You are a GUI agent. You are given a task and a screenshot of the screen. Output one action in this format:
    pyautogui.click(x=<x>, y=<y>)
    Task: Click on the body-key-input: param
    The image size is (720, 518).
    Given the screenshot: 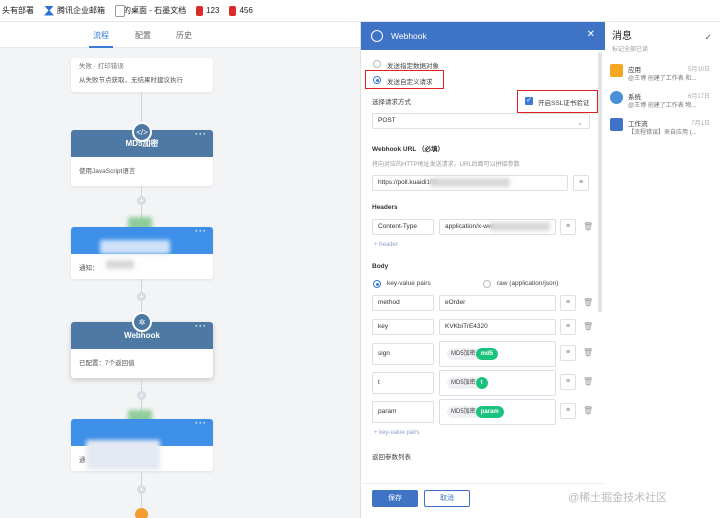 What is the action you would take?
    pyautogui.click(x=403, y=412)
    